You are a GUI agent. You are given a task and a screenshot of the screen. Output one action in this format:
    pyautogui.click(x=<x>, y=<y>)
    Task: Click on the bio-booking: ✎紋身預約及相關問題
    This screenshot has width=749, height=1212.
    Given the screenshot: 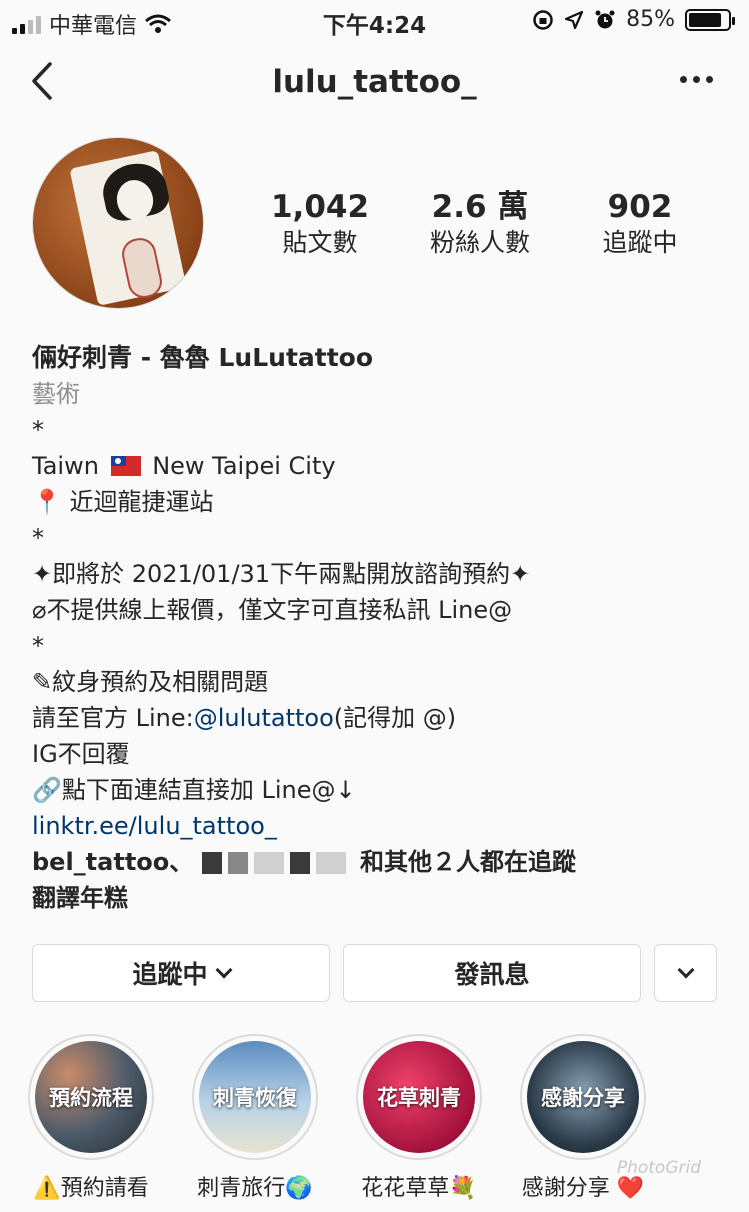 What is the action you would take?
    pyautogui.click(x=150, y=682)
    